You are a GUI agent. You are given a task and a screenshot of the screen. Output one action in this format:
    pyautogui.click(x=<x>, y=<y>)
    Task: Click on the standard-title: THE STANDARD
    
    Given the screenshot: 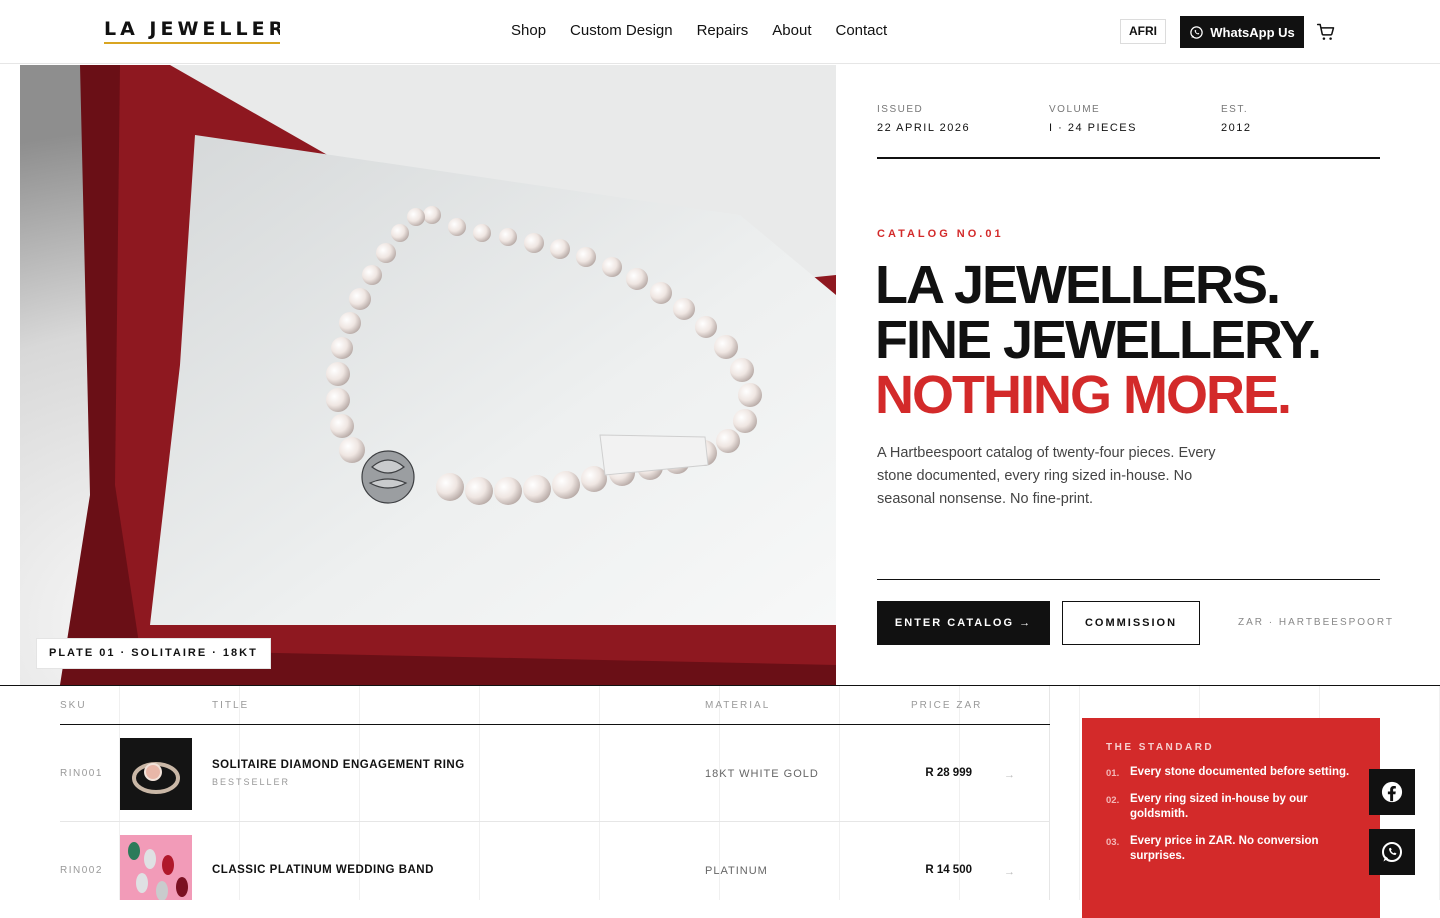 What is the action you would take?
    pyautogui.click(x=1160, y=747)
    